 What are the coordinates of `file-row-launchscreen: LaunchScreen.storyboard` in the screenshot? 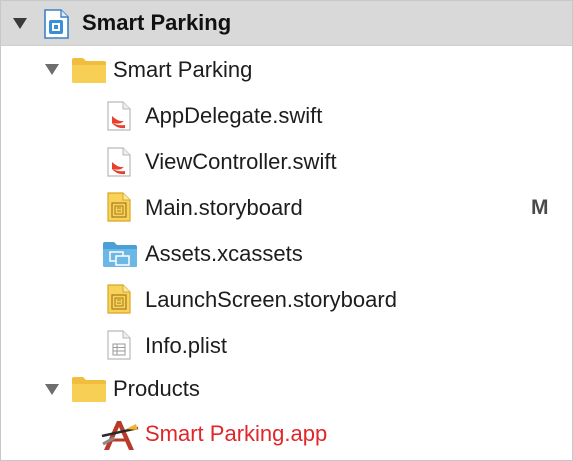 It's located at (286, 299).